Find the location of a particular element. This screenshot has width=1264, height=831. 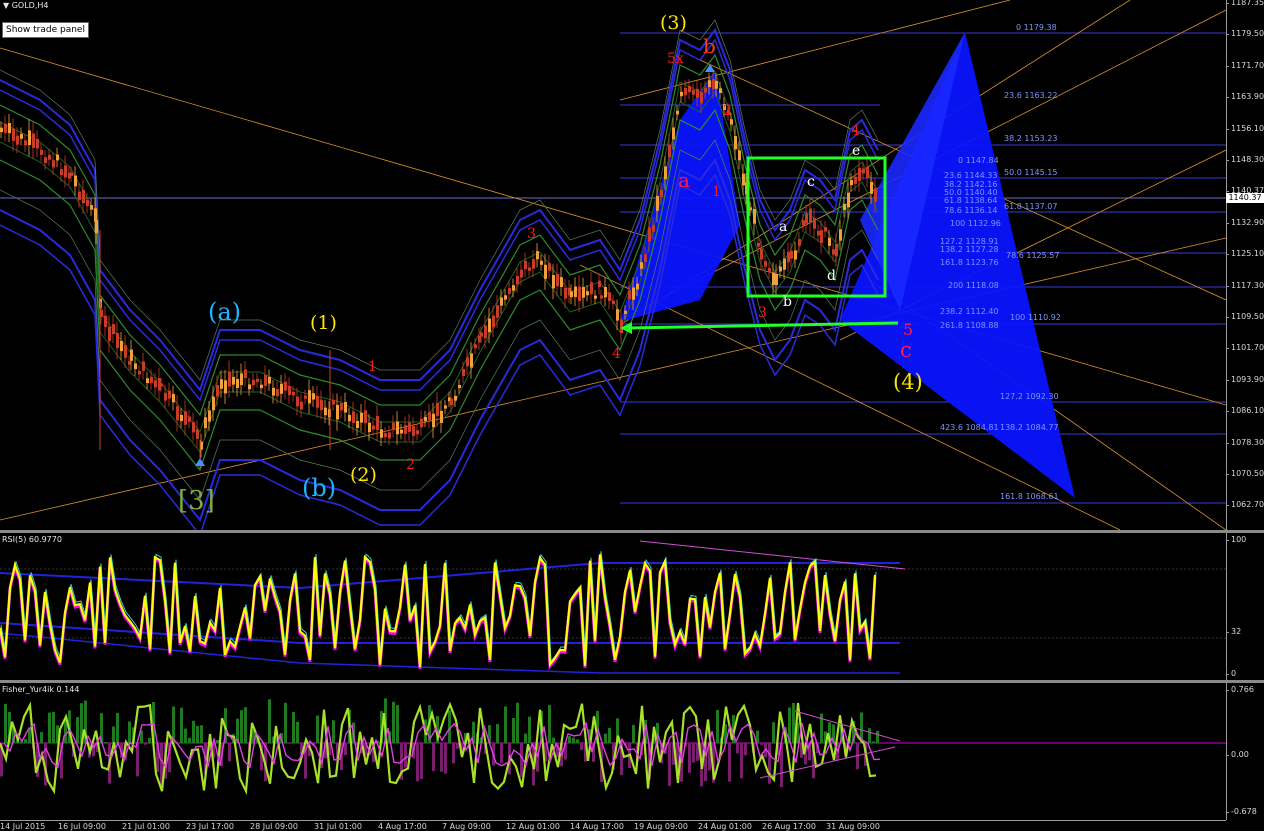

axis-tick: 1109.50 is located at coordinates (1247, 316).